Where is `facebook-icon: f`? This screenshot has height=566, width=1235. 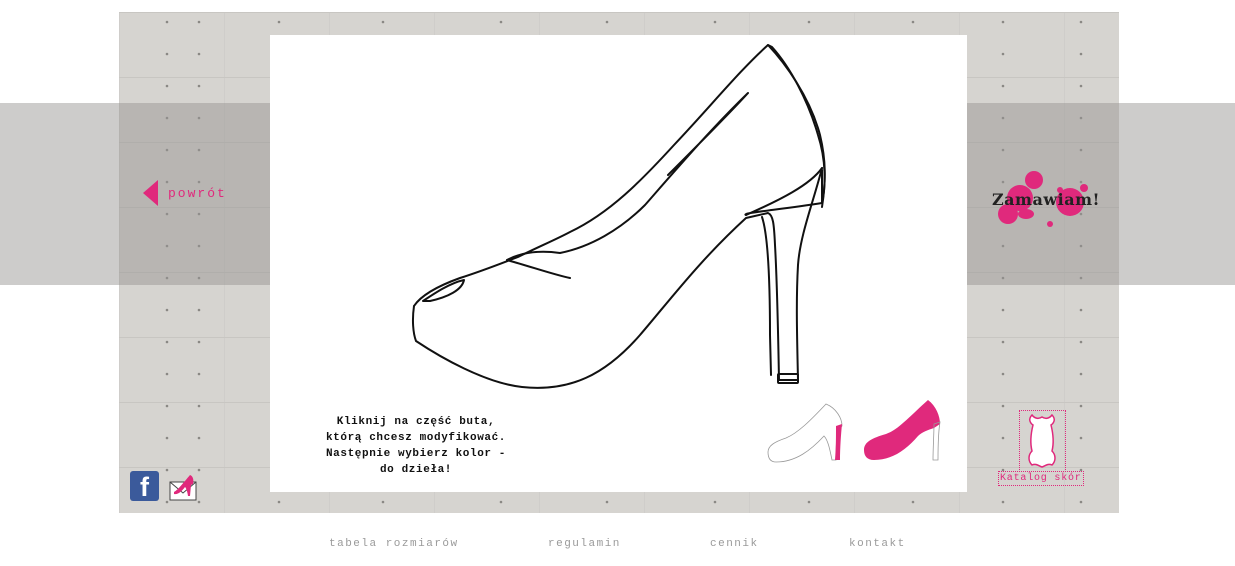
facebook-icon: f is located at coordinates (144, 487).